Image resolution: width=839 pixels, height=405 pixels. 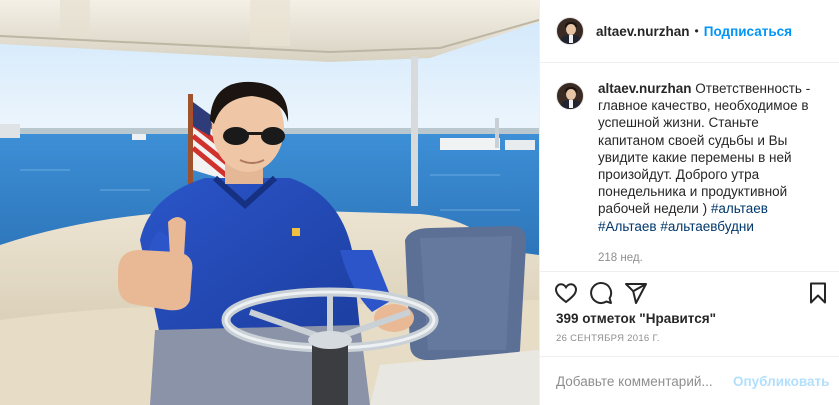 What do you see at coordinates (739, 208) in the screenshot?
I see `hashtag-link: #альтаев` at bounding box center [739, 208].